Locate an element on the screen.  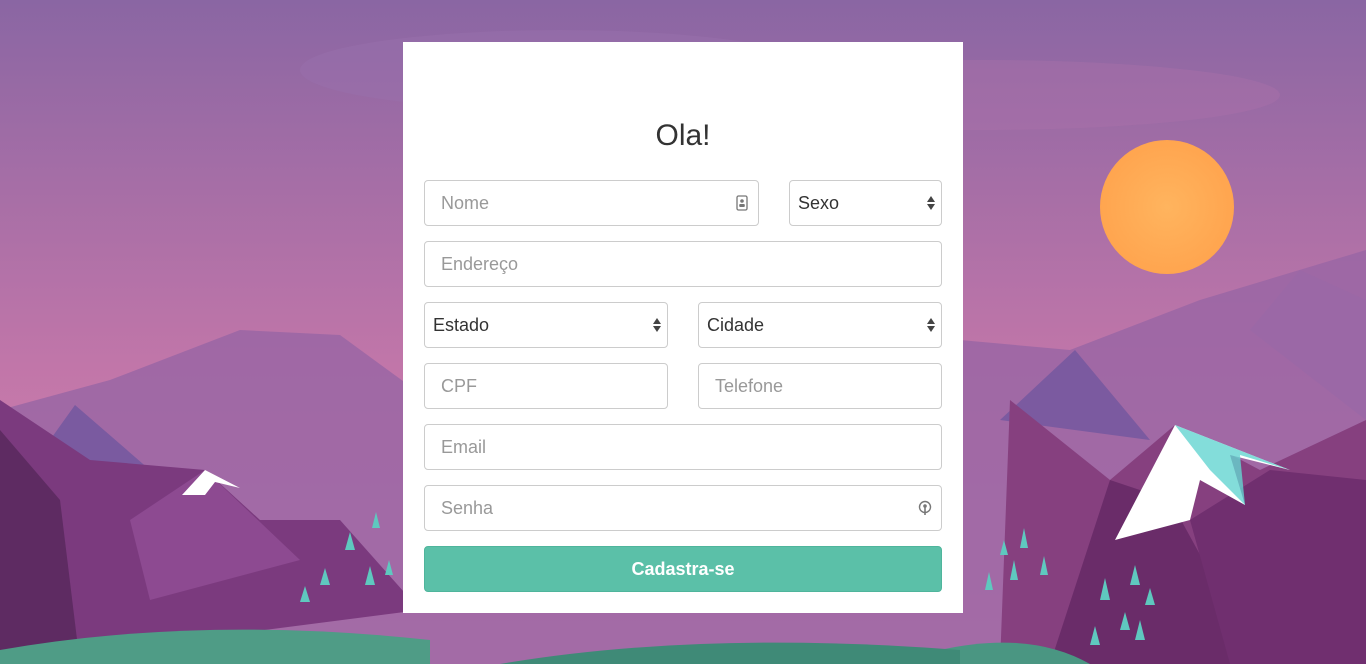
telefone-input: Telefone is located at coordinates (820, 386).